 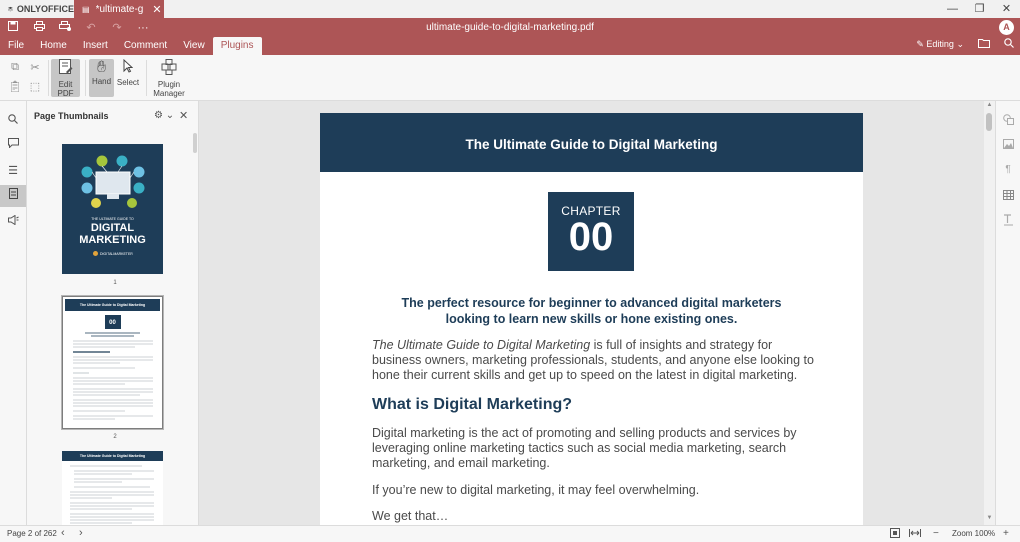 What do you see at coordinates (115, 437) in the screenshot?
I see `page-number-2: 2` at bounding box center [115, 437].